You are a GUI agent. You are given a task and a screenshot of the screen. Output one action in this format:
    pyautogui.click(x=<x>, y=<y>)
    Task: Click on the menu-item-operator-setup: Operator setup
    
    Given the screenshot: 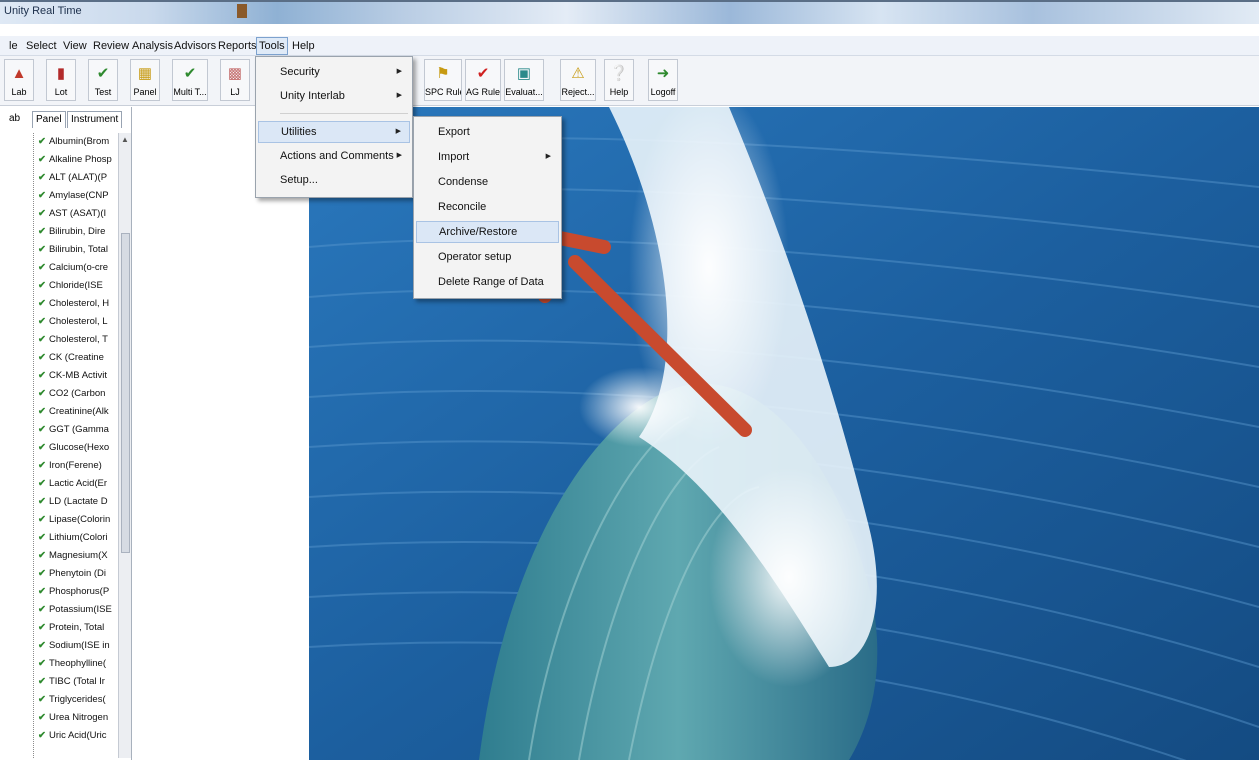 What is the action you would take?
    pyautogui.click(x=487, y=257)
    